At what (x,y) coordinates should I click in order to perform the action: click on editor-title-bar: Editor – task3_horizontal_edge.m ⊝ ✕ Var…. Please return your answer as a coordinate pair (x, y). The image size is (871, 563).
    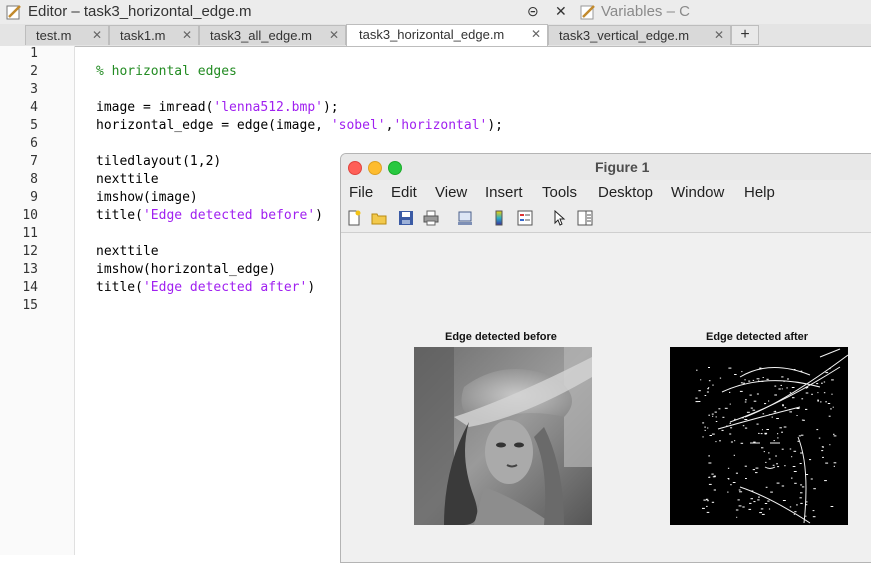
    Looking at the image, I should click on (435, 12).